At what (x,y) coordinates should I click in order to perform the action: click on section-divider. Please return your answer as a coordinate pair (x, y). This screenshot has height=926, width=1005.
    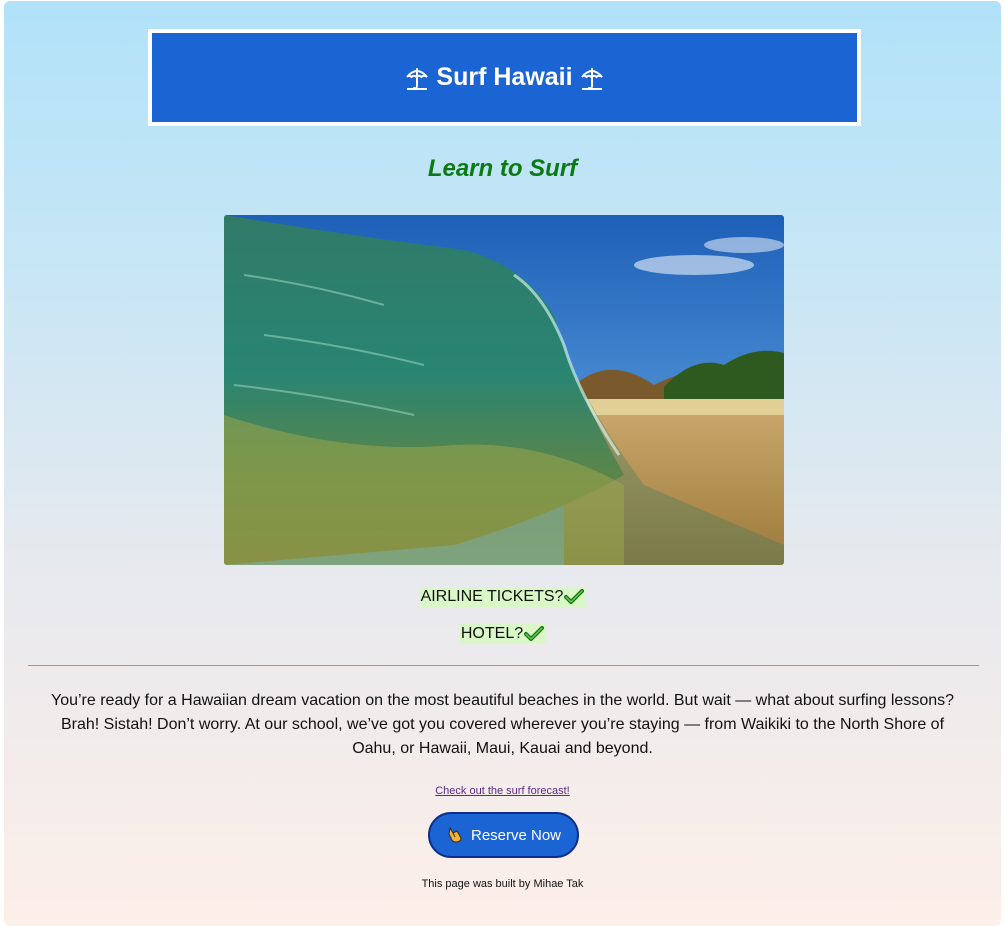
    Looking at the image, I should click on (503, 665).